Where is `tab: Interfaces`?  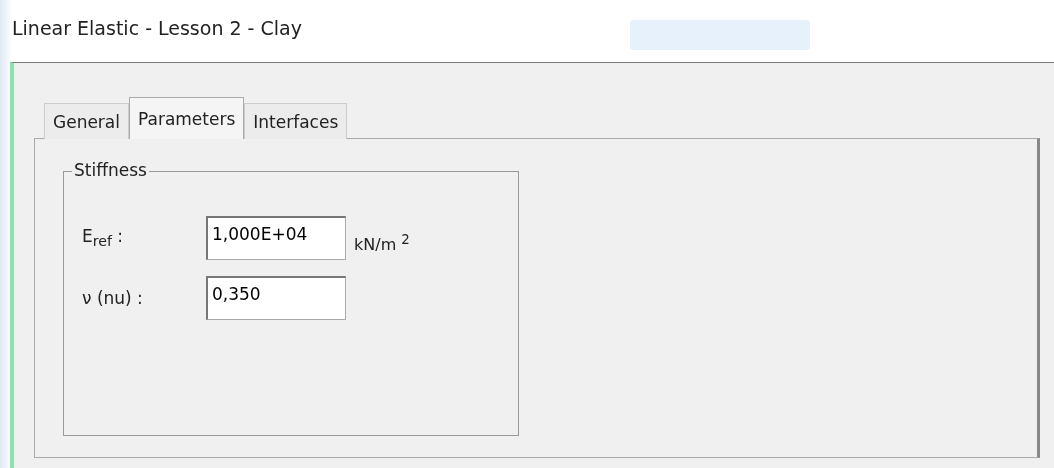
tab: Interfaces is located at coordinates (296, 121).